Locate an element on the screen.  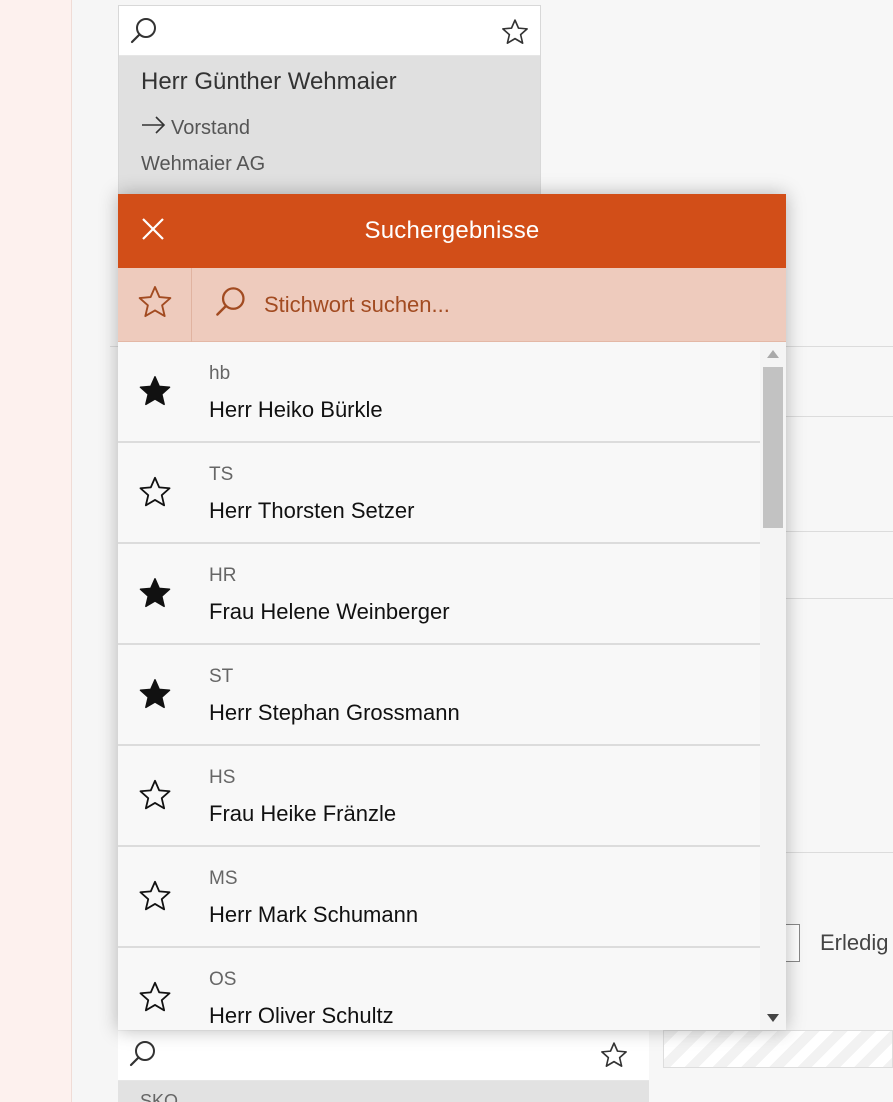
close-button is located at coordinates (153, 231).